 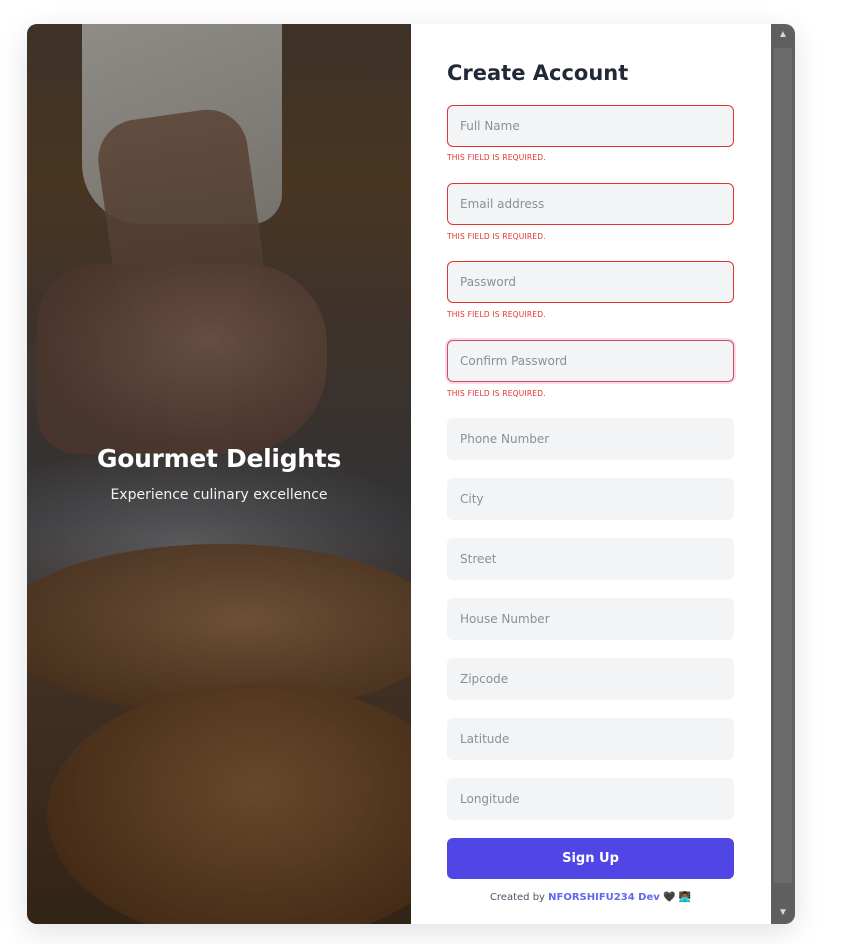 What do you see at coordinates (590, 559) in the screenshot?
I see `street-input` at bounding box center [590, 559].